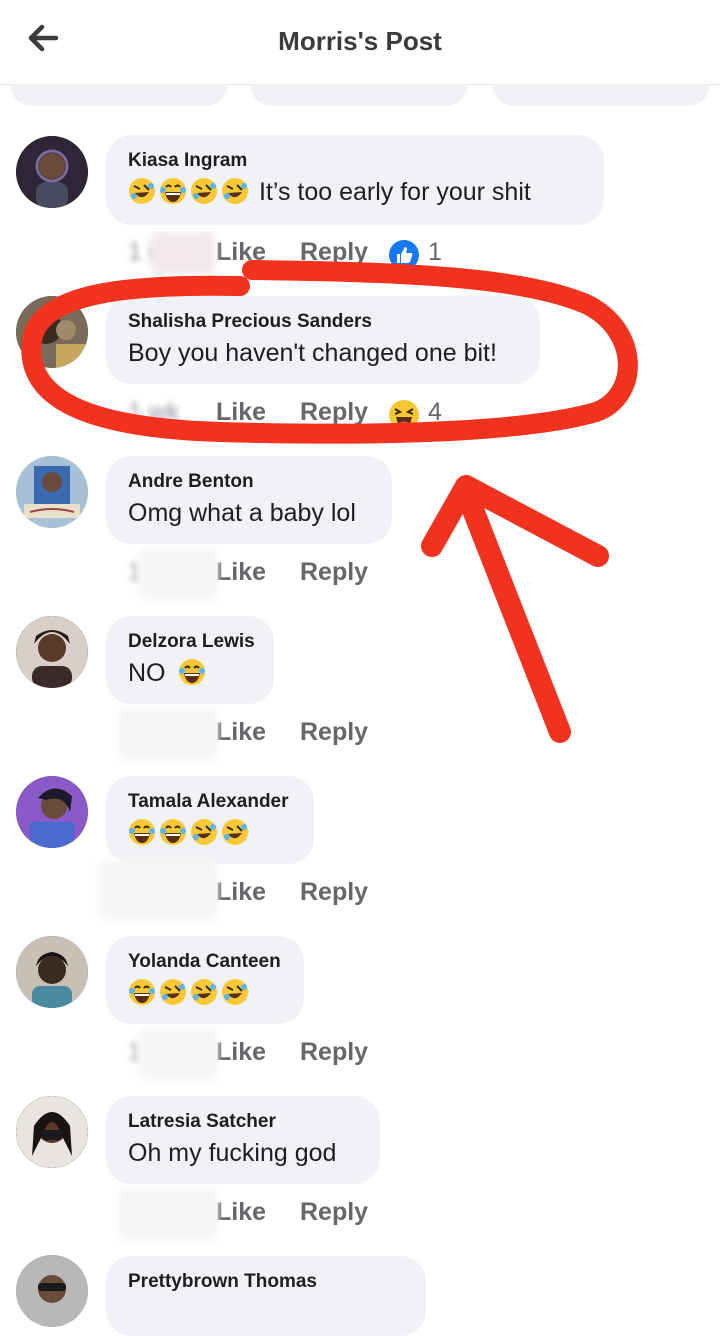 Image resolution: width=720 pixels, height=1336 pixels. What do you see at coordinates (323, 322) in the screenshot?
I see `comment-author: Shalisha Precious Sanders` at bounding box center [323, 322].